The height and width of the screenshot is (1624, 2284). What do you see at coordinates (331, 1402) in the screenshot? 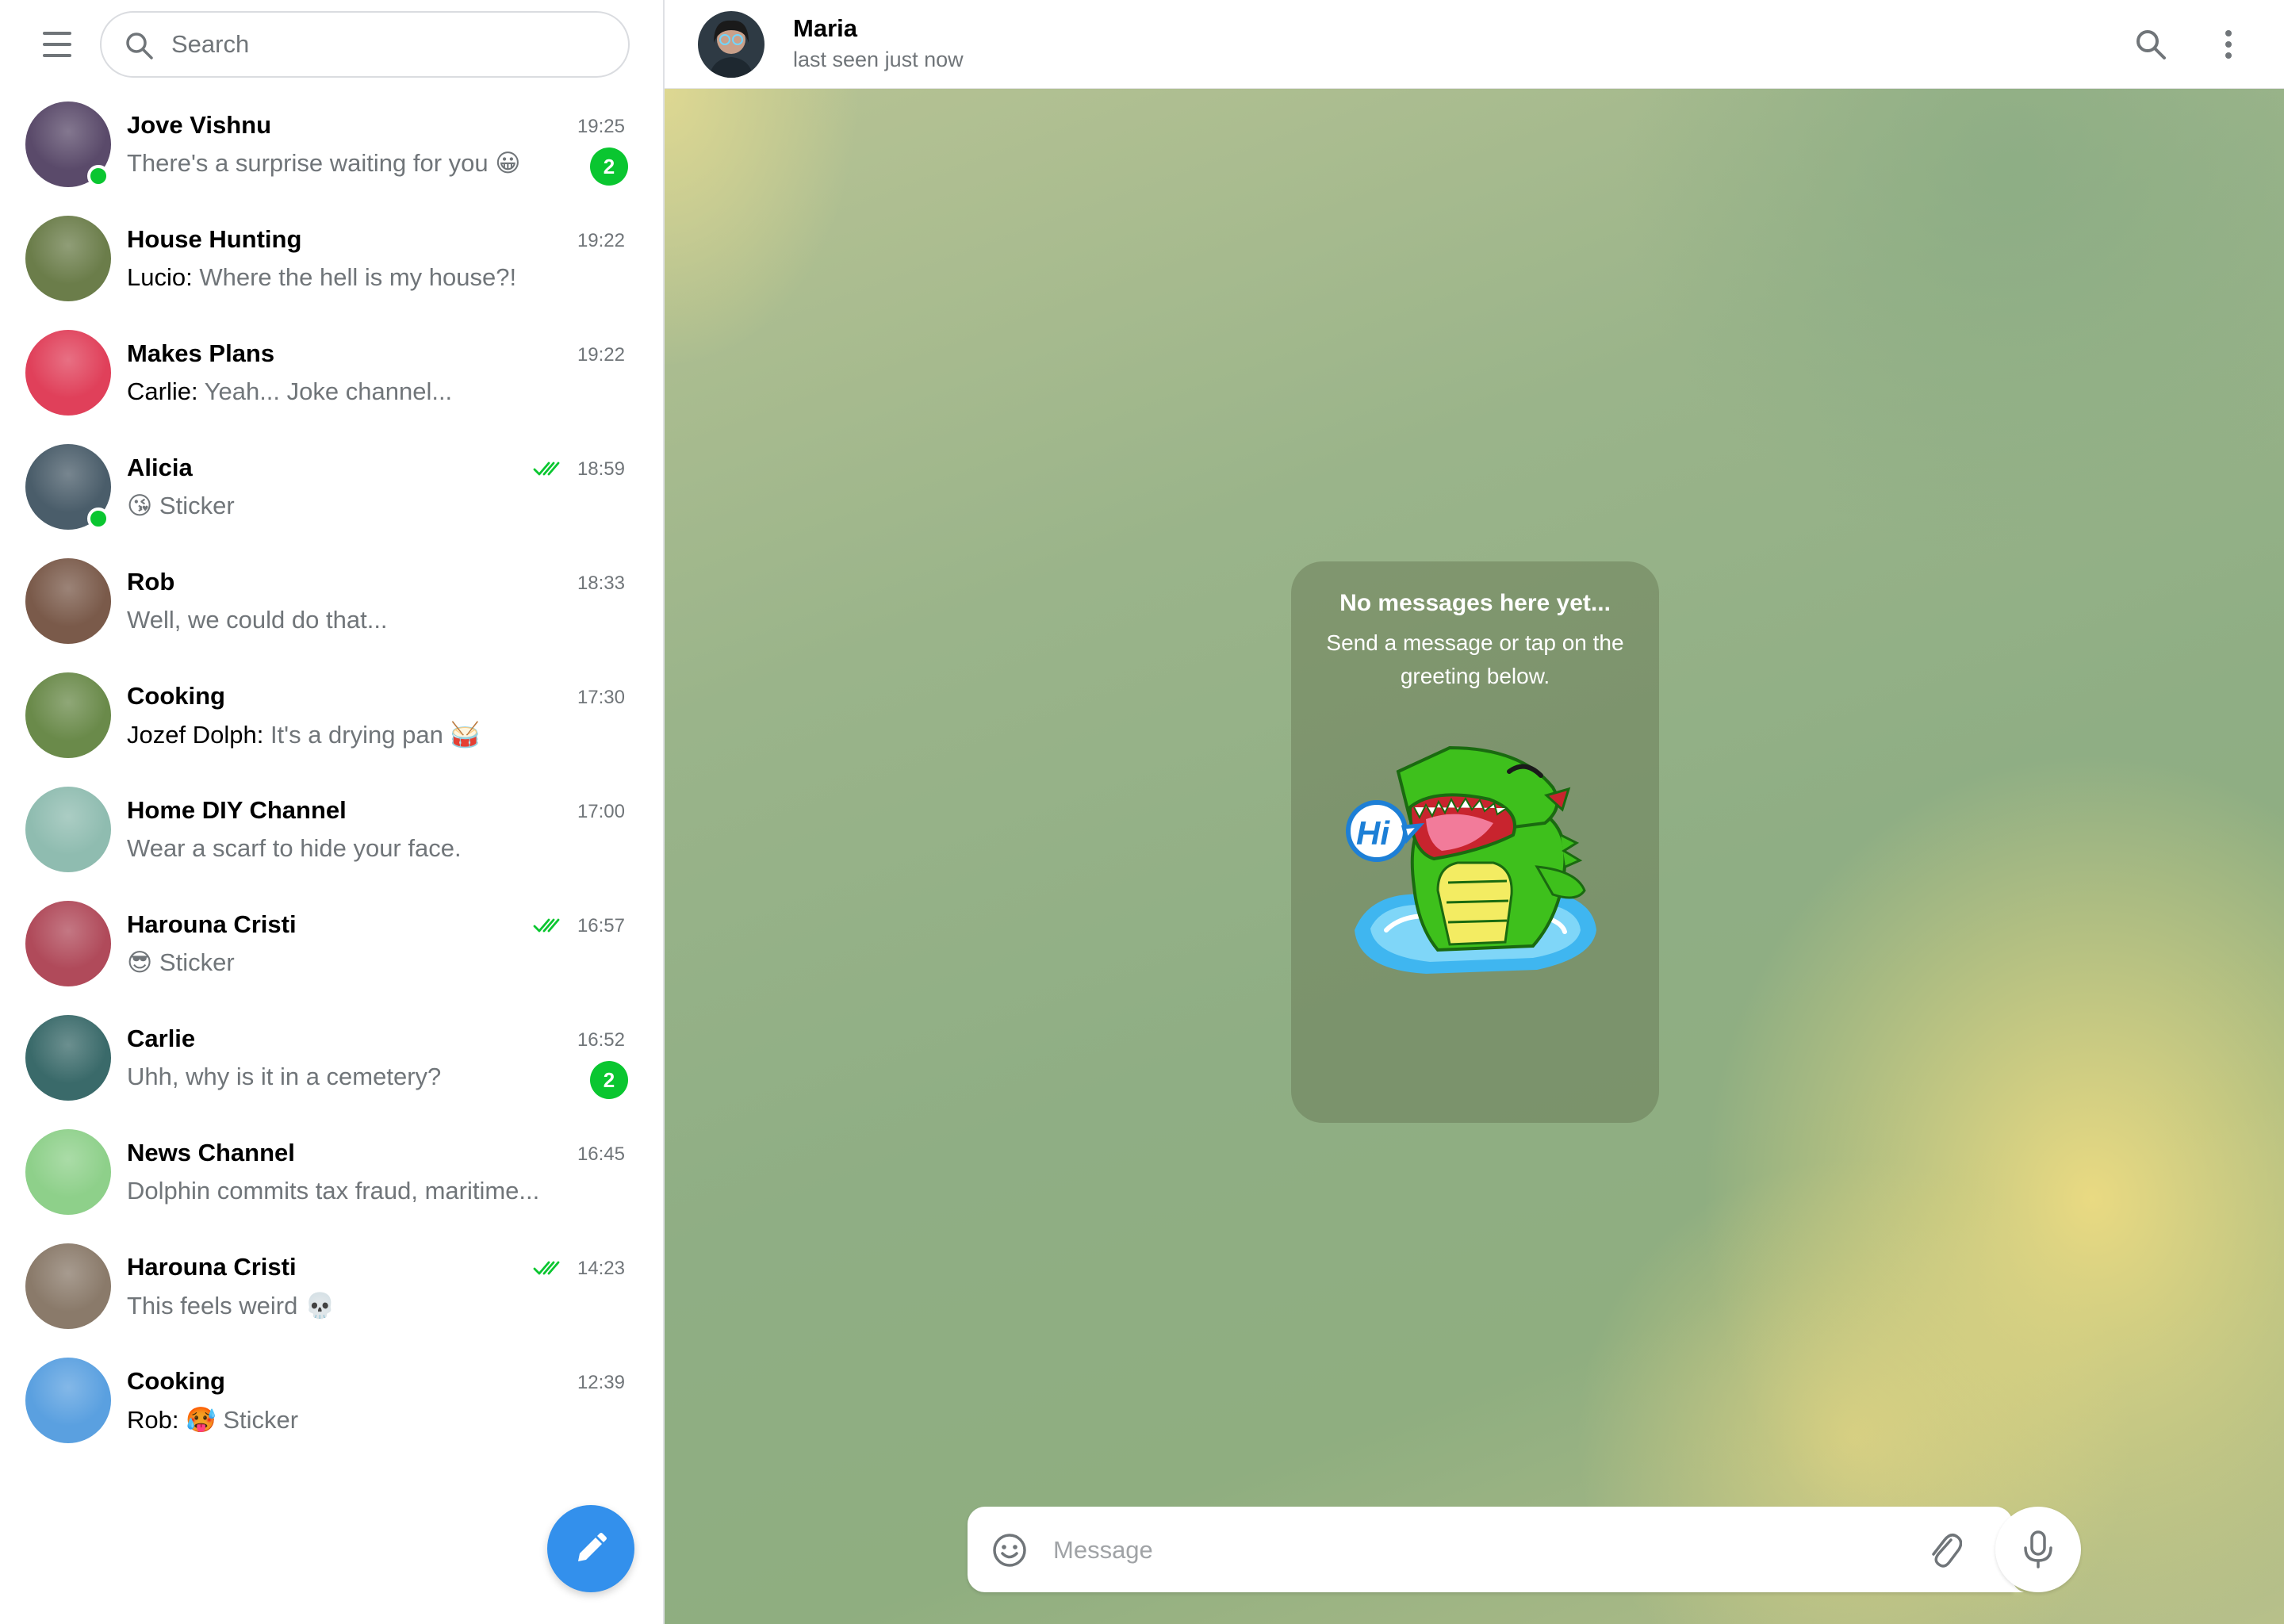
I see `chat-list-item: Cooking 12:39 Rob: 🥵 Sticker` at bounding box center [331, 1402].